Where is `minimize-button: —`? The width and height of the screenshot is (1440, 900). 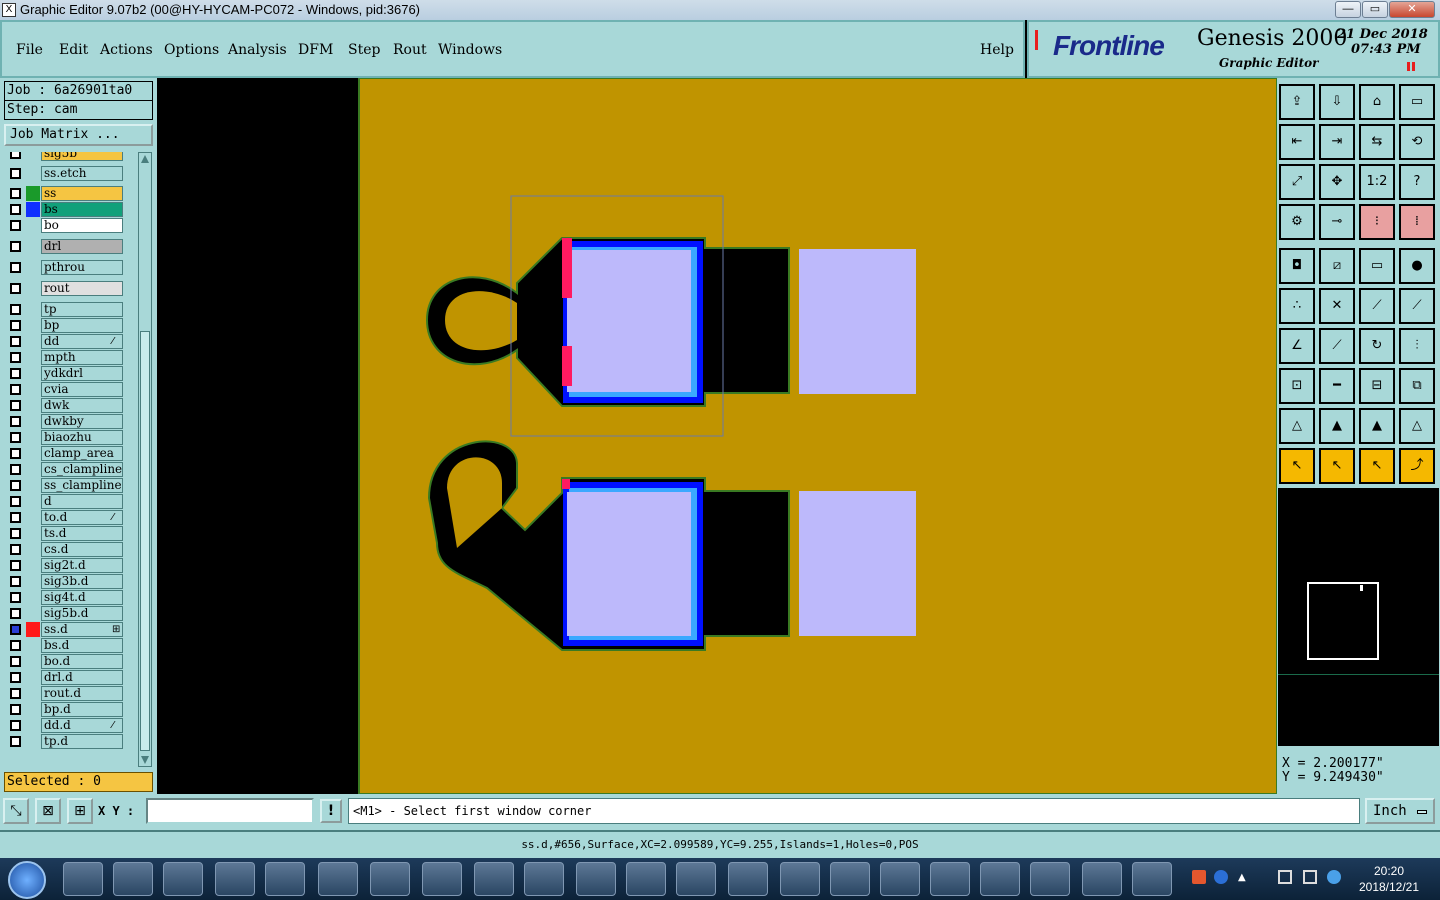 minimize-button: — is located at coordinates (1348, 9).